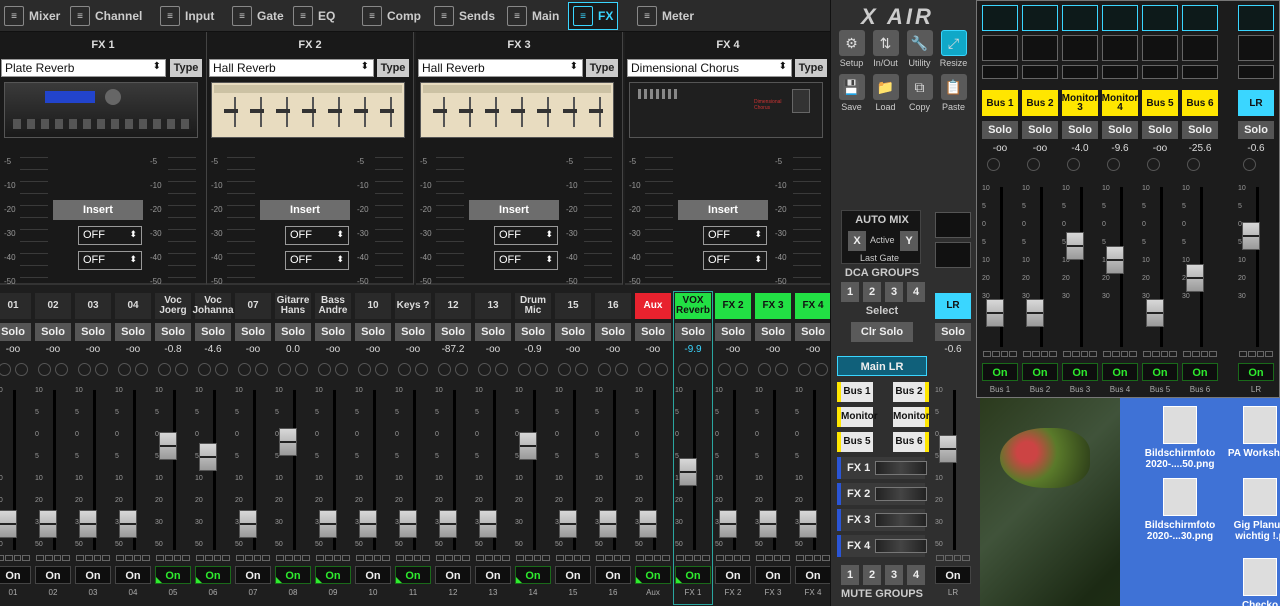  Describe the element at coordinates (911, 442) in the screenshot. I see `bus-select-right: Bus 6` at that location.